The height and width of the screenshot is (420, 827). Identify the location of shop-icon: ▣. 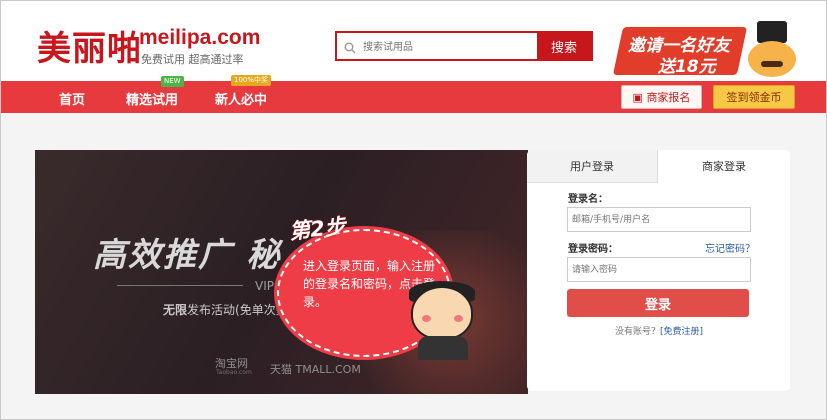
(639, 97).